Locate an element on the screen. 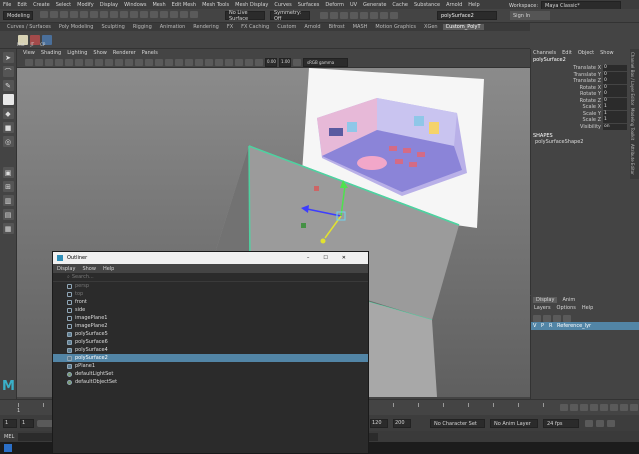 The image size is (639, 454). render-frame-icon is located at coordinates (324, 15).